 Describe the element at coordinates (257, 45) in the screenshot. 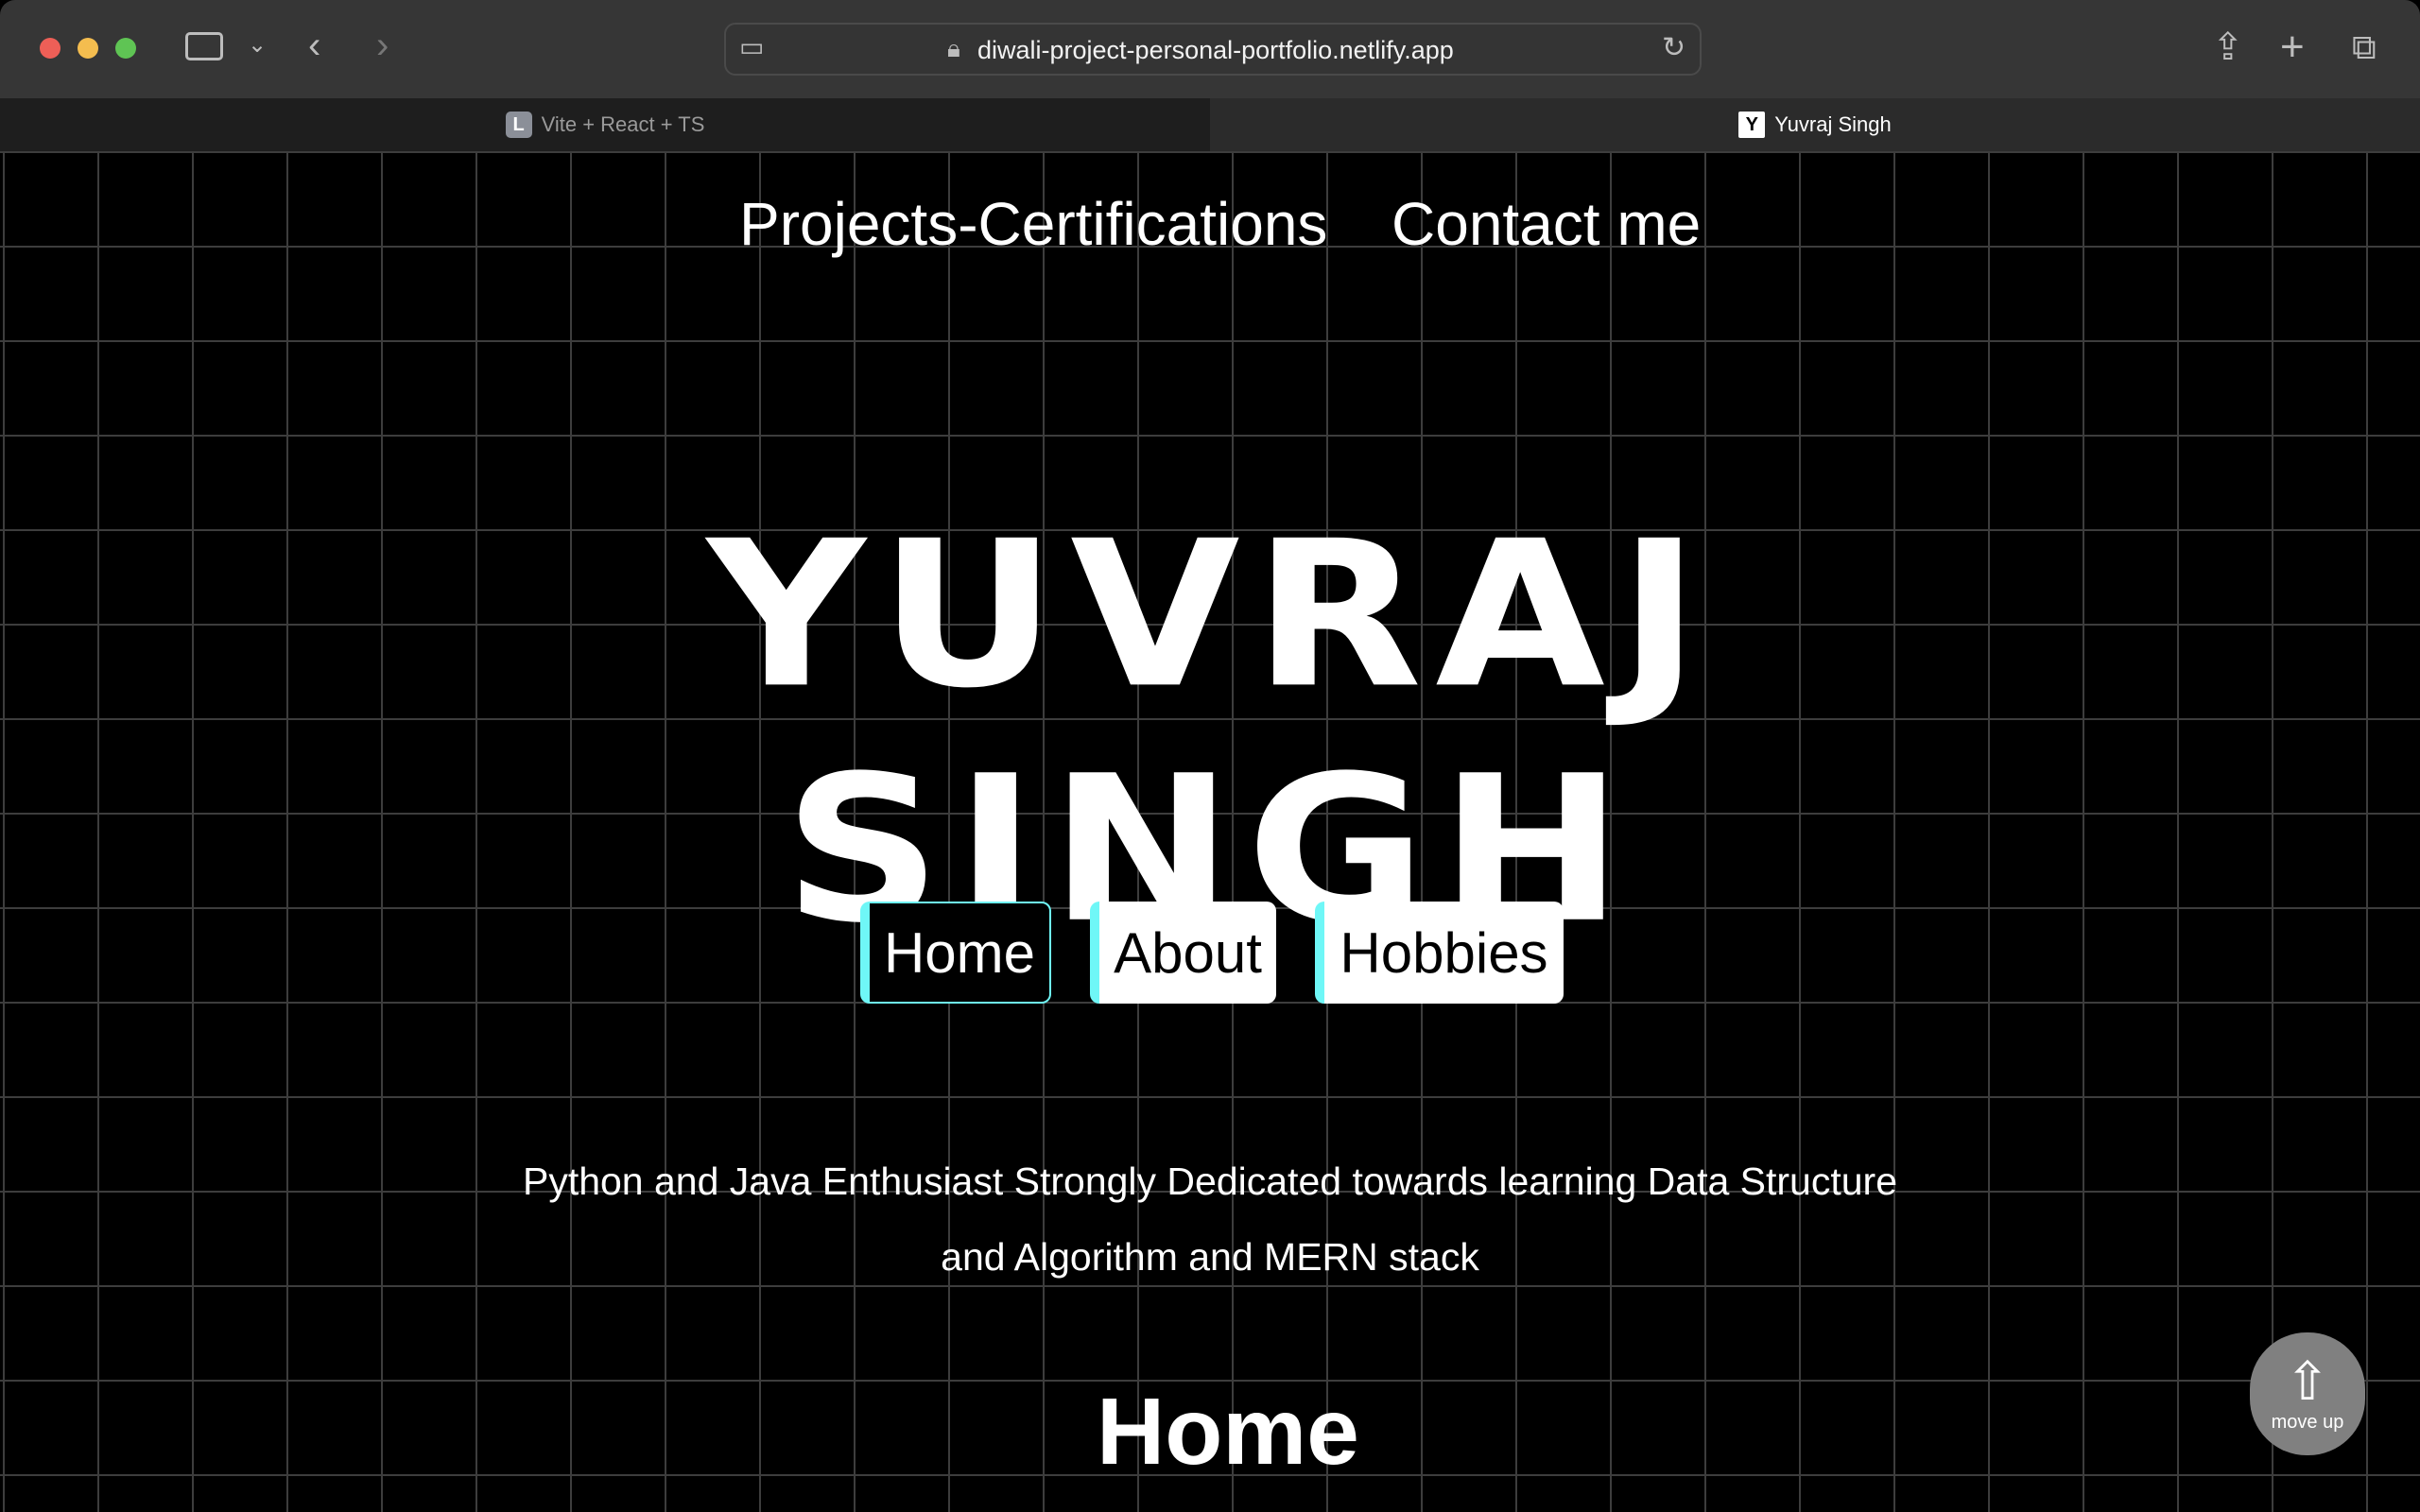

I see `chevron-down-icon: ⌄` at that location.